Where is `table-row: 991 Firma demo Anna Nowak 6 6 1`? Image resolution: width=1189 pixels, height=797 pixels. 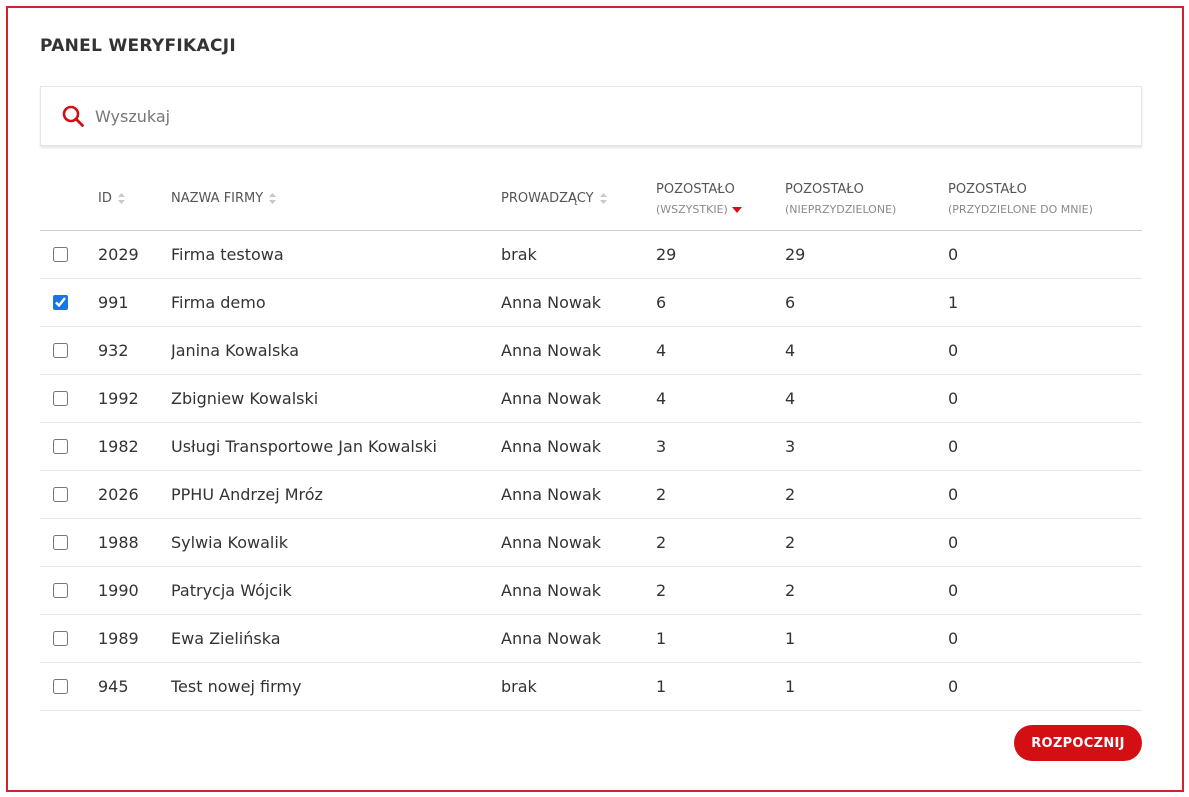
table-row: 991 Firma demo Anna Nowak 6 6 1 is located at coordinates (591, 302).